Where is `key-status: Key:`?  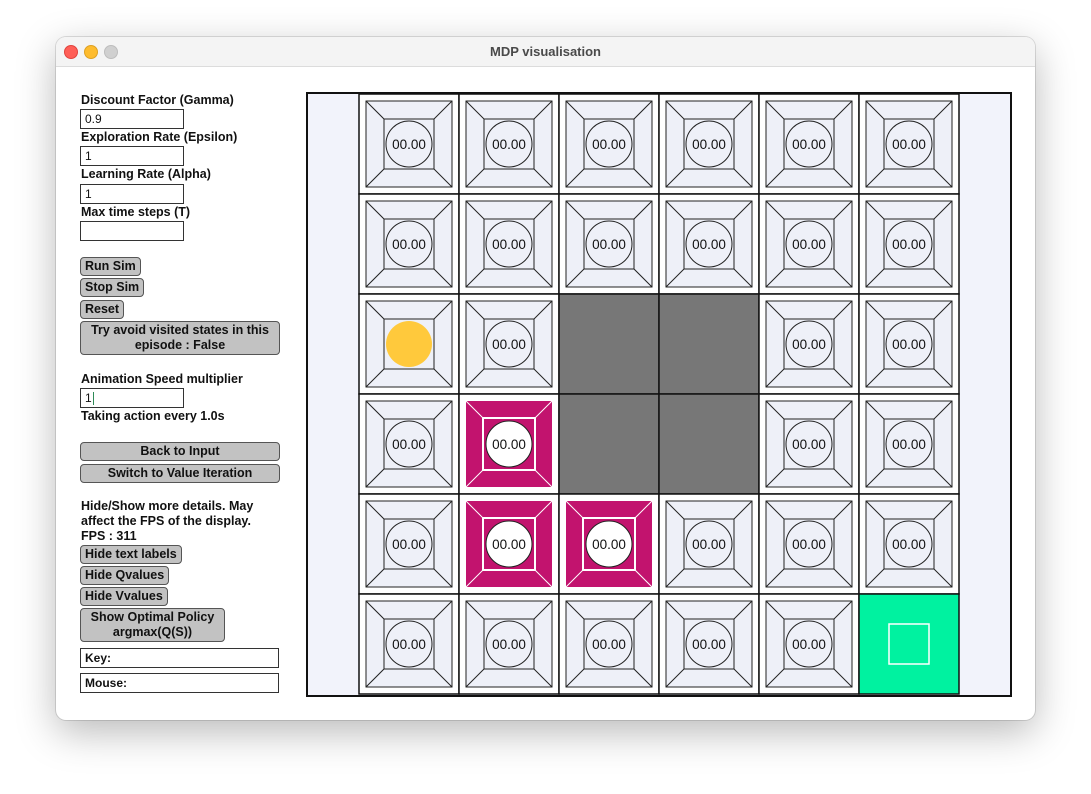 key-status: Key: is located at coordinates (179, 658).